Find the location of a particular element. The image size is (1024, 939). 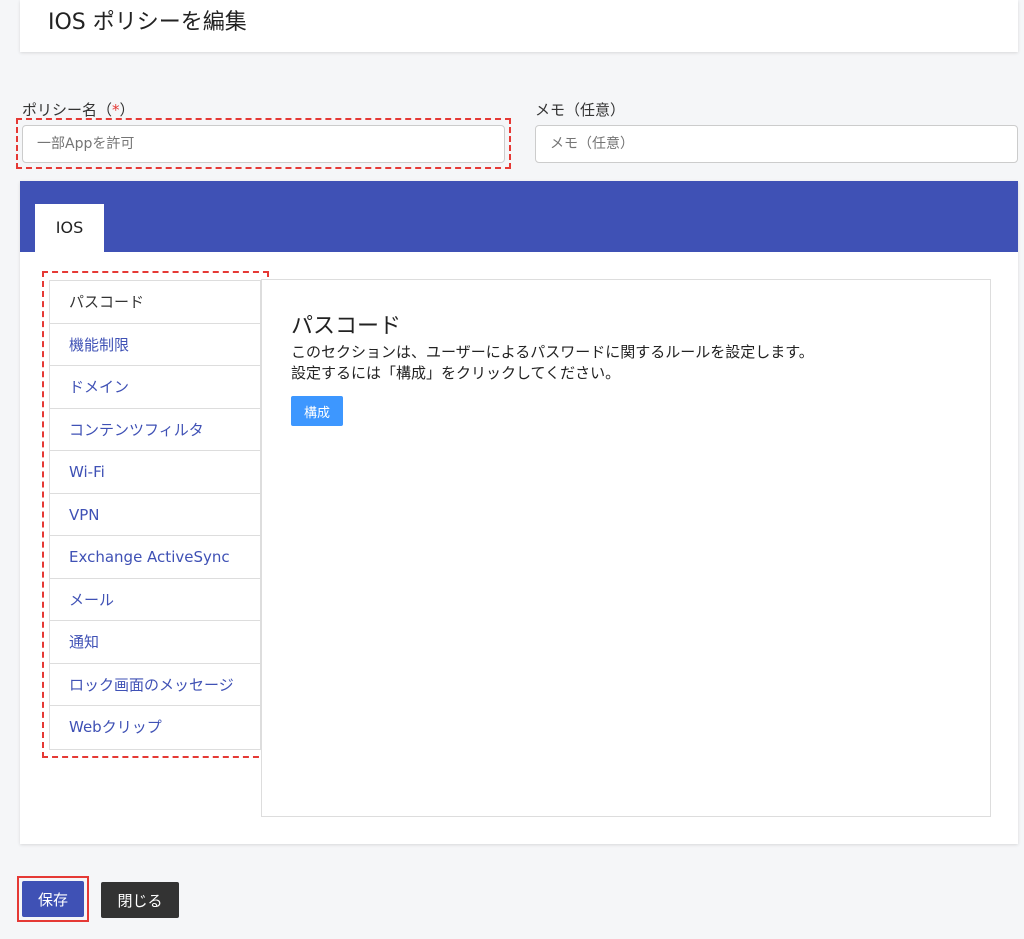

close-button: 閉じる is located at coordinates (140, 900).